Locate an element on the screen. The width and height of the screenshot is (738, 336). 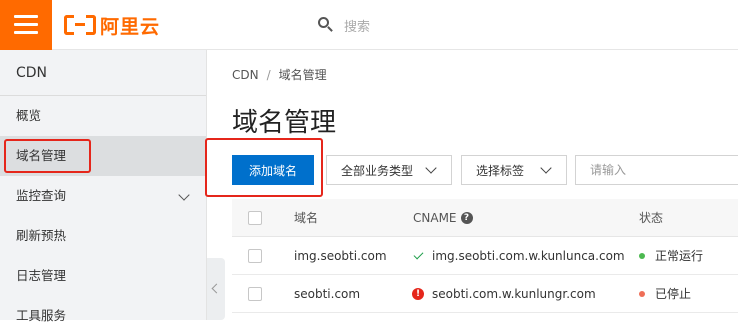
aliyun-logo-icon is located at coordinates (80, 25).